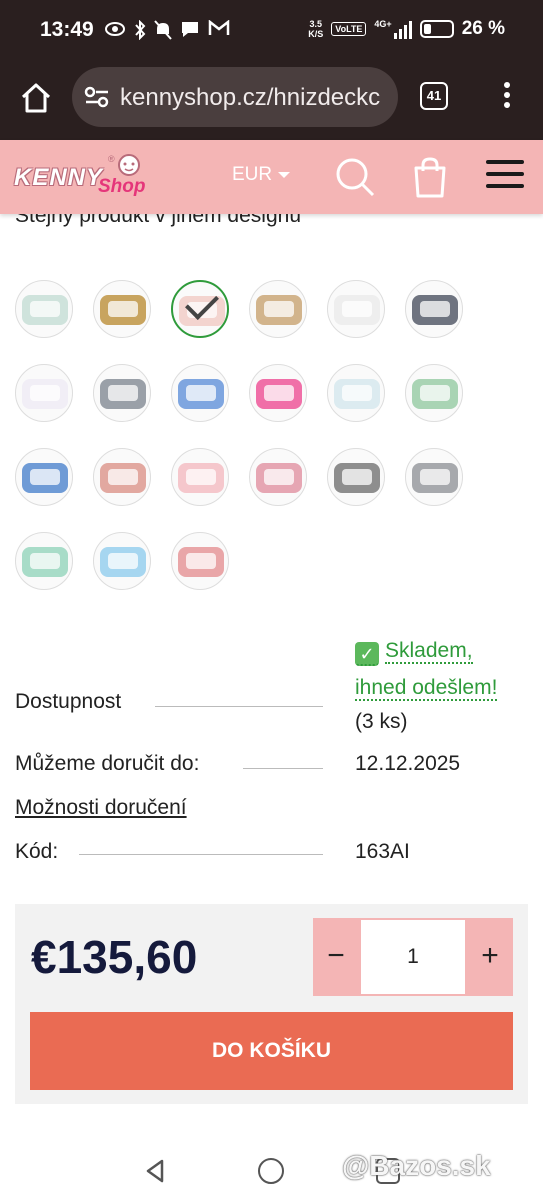 Image resolution: width=543 pixels, height=1200 pixels. I want to click on quantity-stepper: − 1 +, so click(413, 957).